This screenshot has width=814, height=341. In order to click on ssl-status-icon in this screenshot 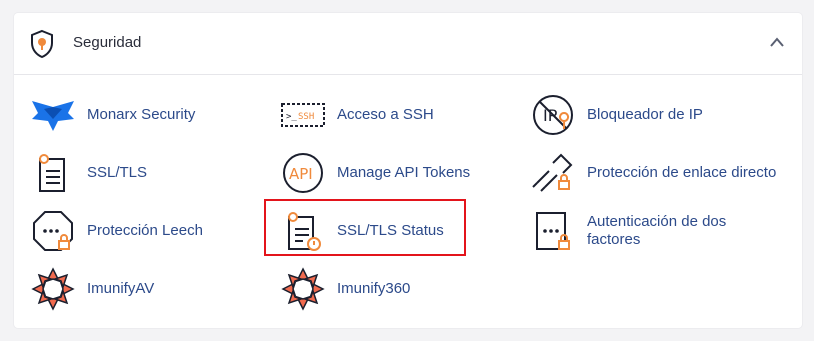, I will do `click(303, 231)`.